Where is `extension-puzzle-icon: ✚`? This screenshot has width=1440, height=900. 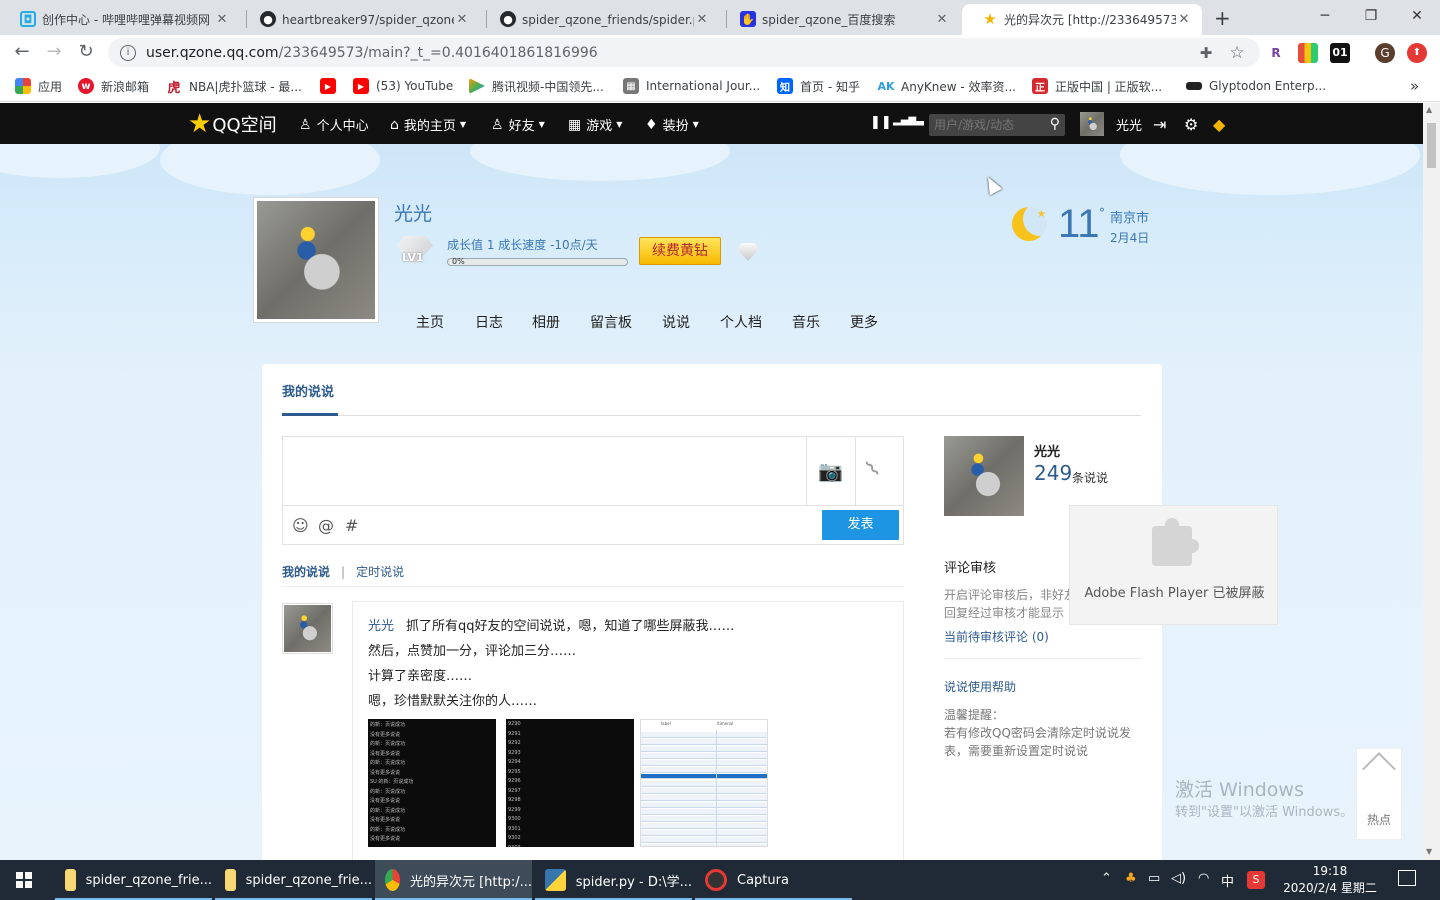 extension-puzzle-icon: ✚ is located at coordinates (1206, 53).